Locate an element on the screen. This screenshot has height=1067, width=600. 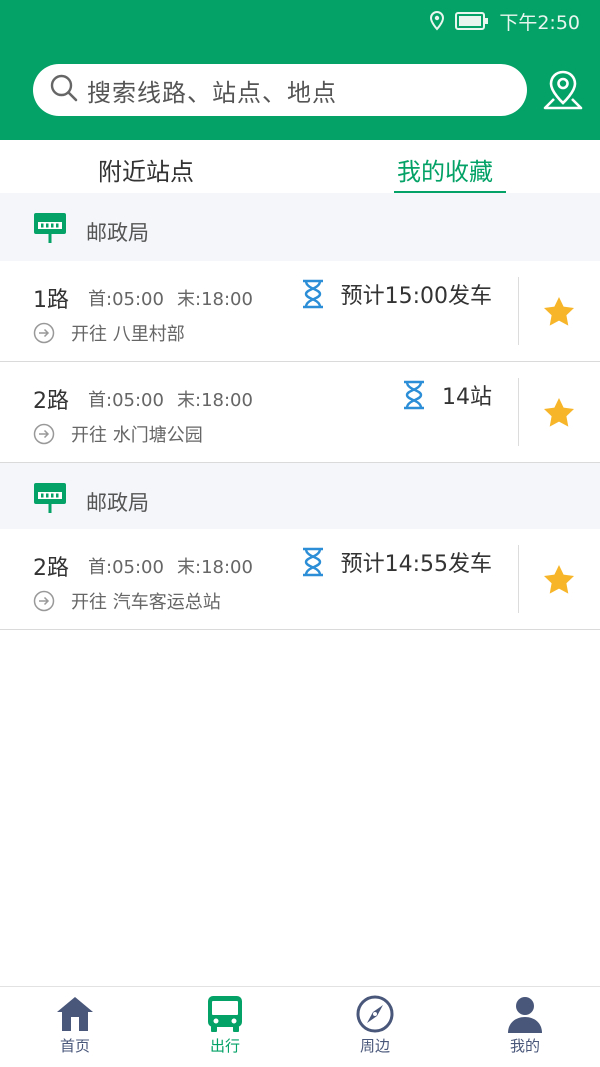
location-status-icon is located at coordinates (437, 21).